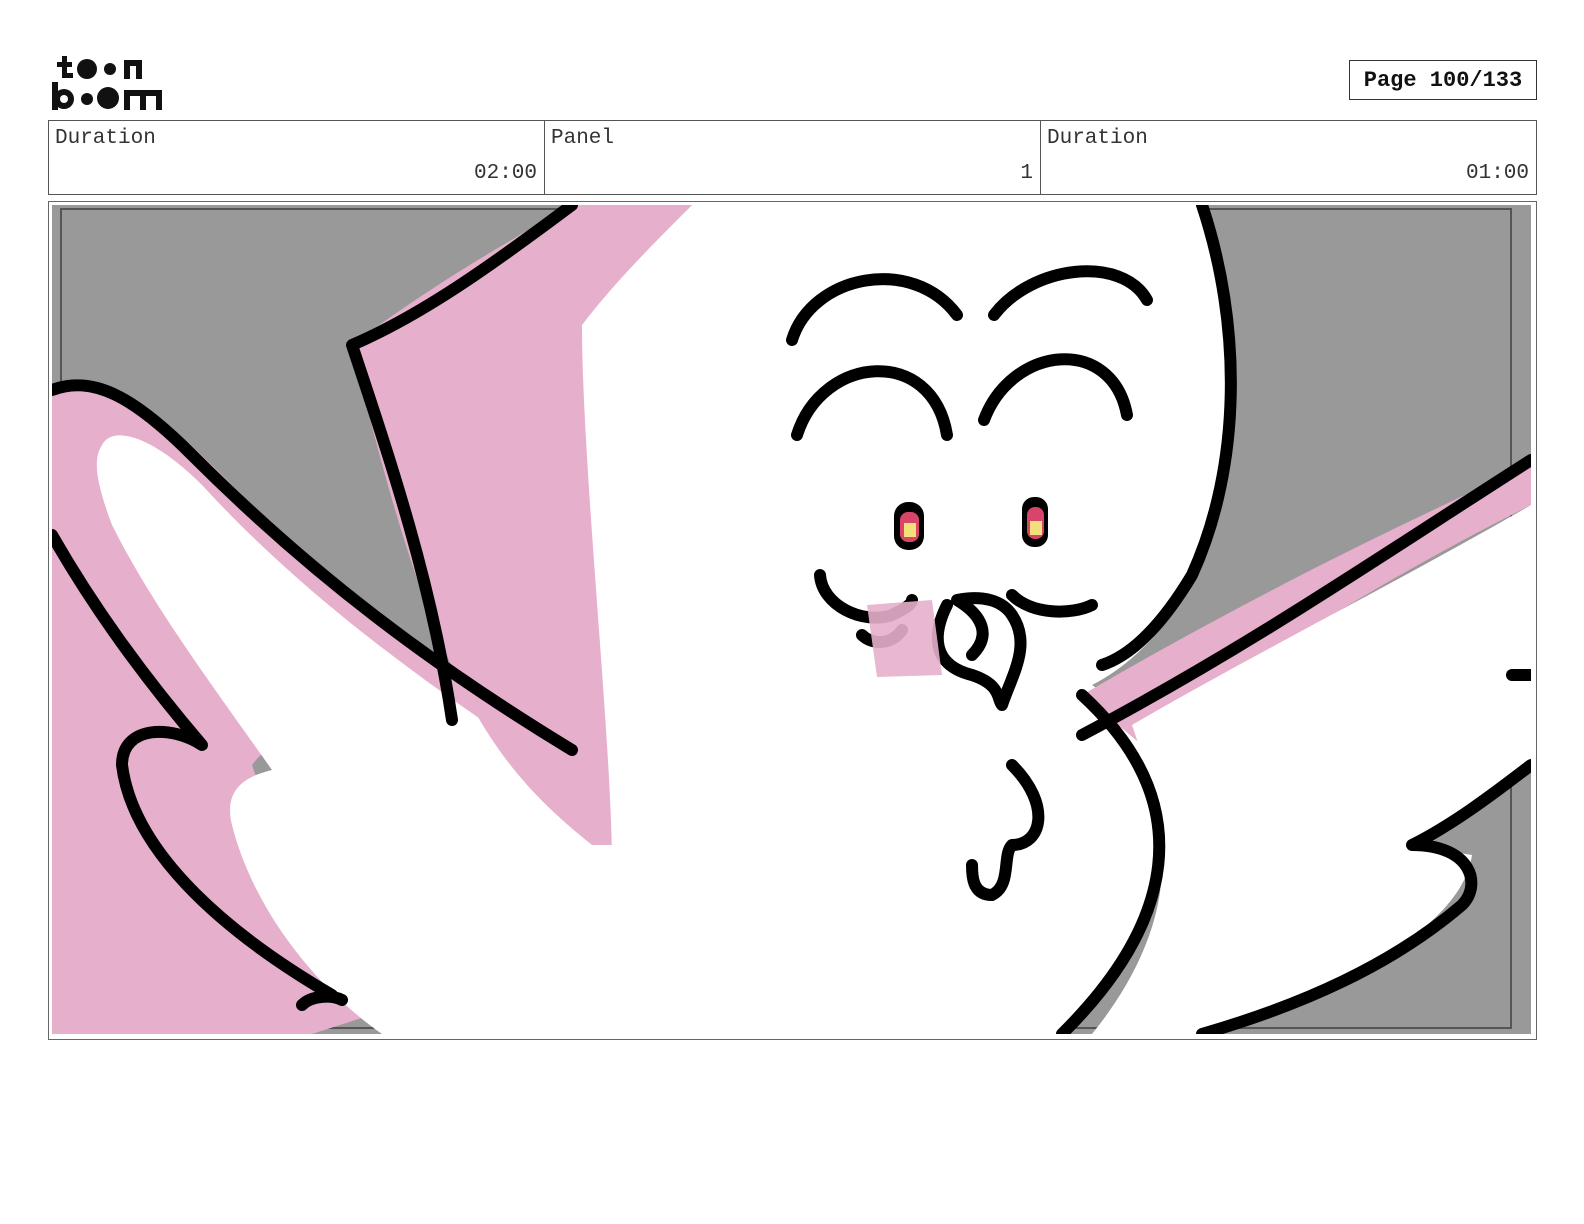  Describe the element at coordinates (909, 526) in the screenshot. I see `eye-left` at that location.